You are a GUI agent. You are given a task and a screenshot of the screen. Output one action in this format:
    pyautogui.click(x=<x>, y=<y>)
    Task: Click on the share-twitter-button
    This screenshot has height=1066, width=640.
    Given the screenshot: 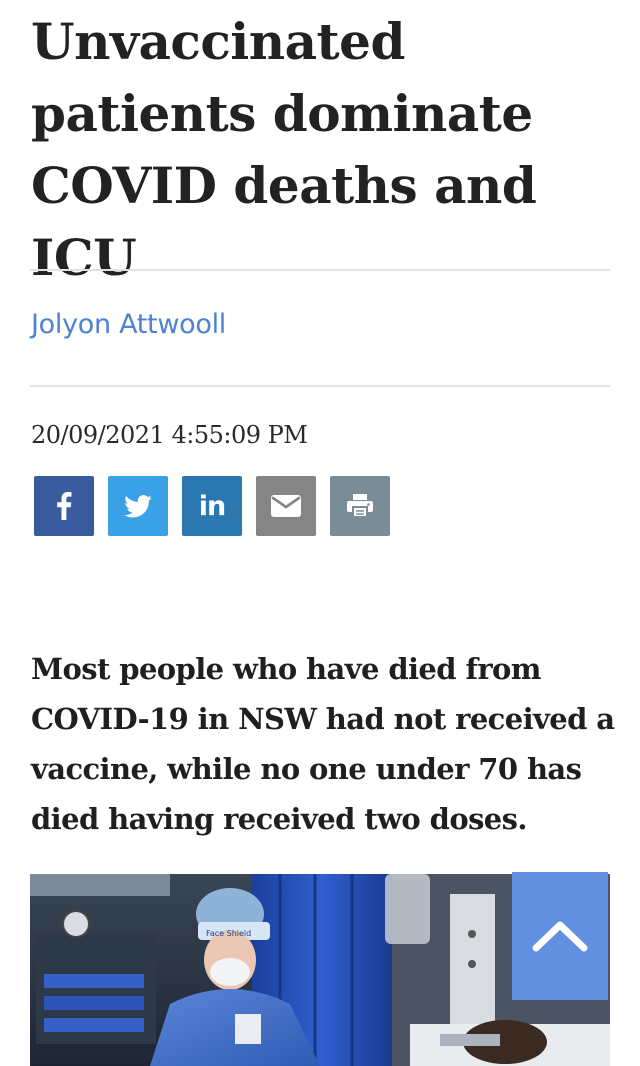 What is the action you would take?
    pyautogui.click(x=138, y=506)
    